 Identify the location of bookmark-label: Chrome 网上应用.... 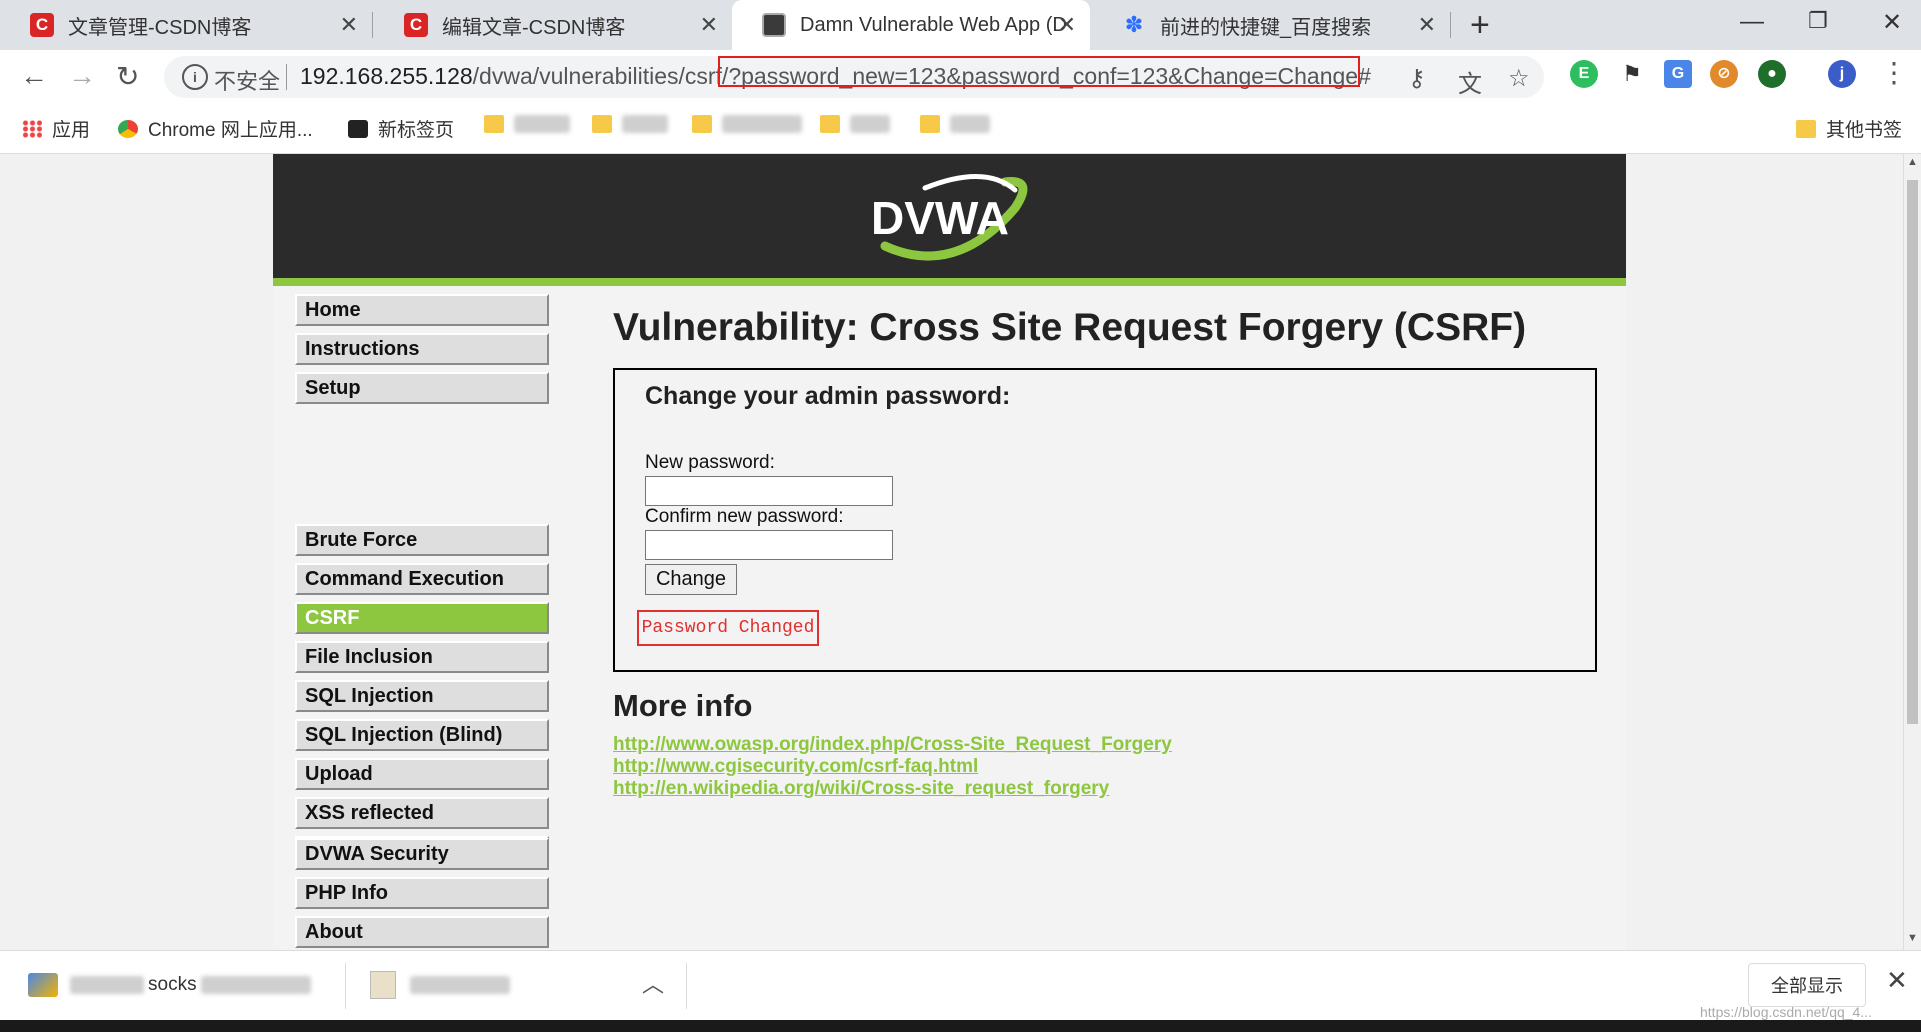
(230, 130).